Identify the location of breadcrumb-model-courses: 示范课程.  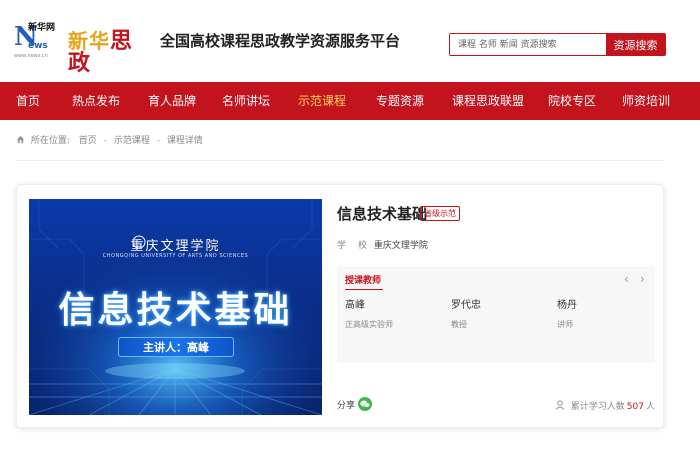
(132, 141).